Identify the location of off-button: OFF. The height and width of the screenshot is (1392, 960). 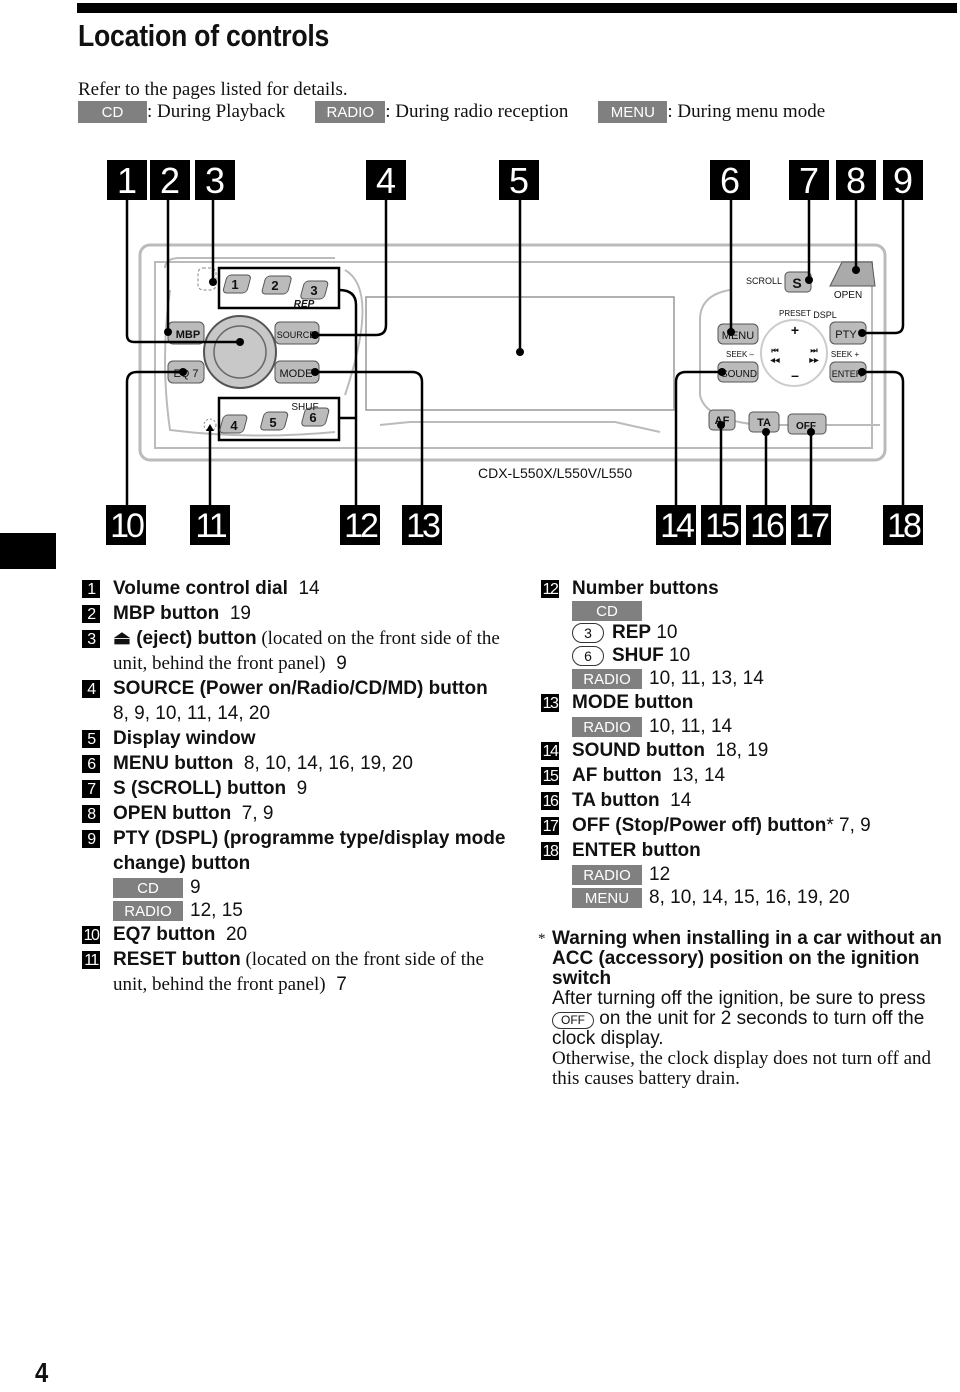
(807, 424).